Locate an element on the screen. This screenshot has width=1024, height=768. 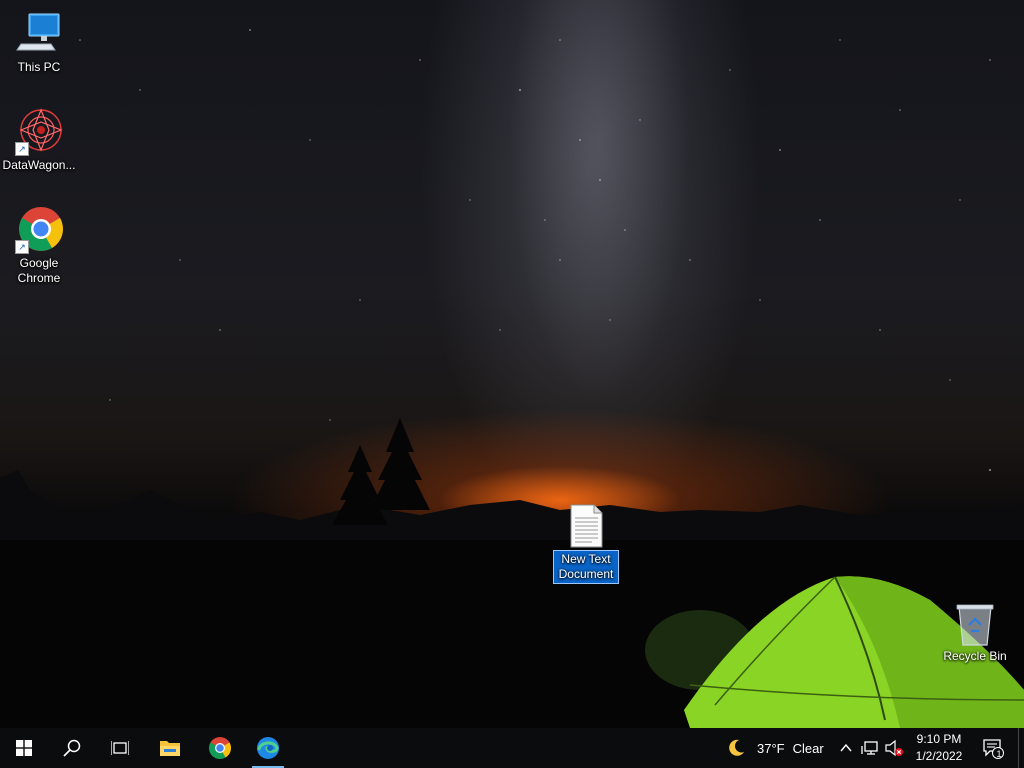
clock-time: 9:10 PM is located at coordinates (939, 739).